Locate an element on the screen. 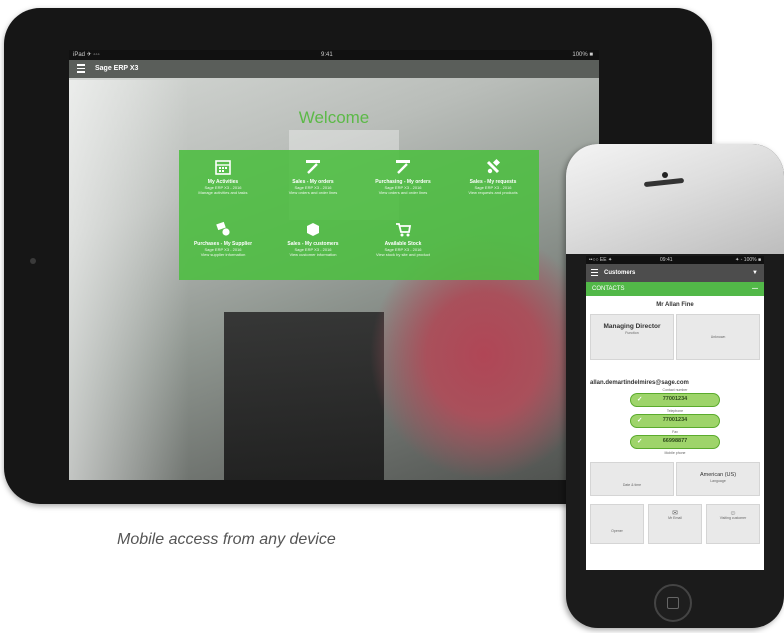 The height and width of the screenshot is (633, 784). background-light is located at coordinates (129, 280).